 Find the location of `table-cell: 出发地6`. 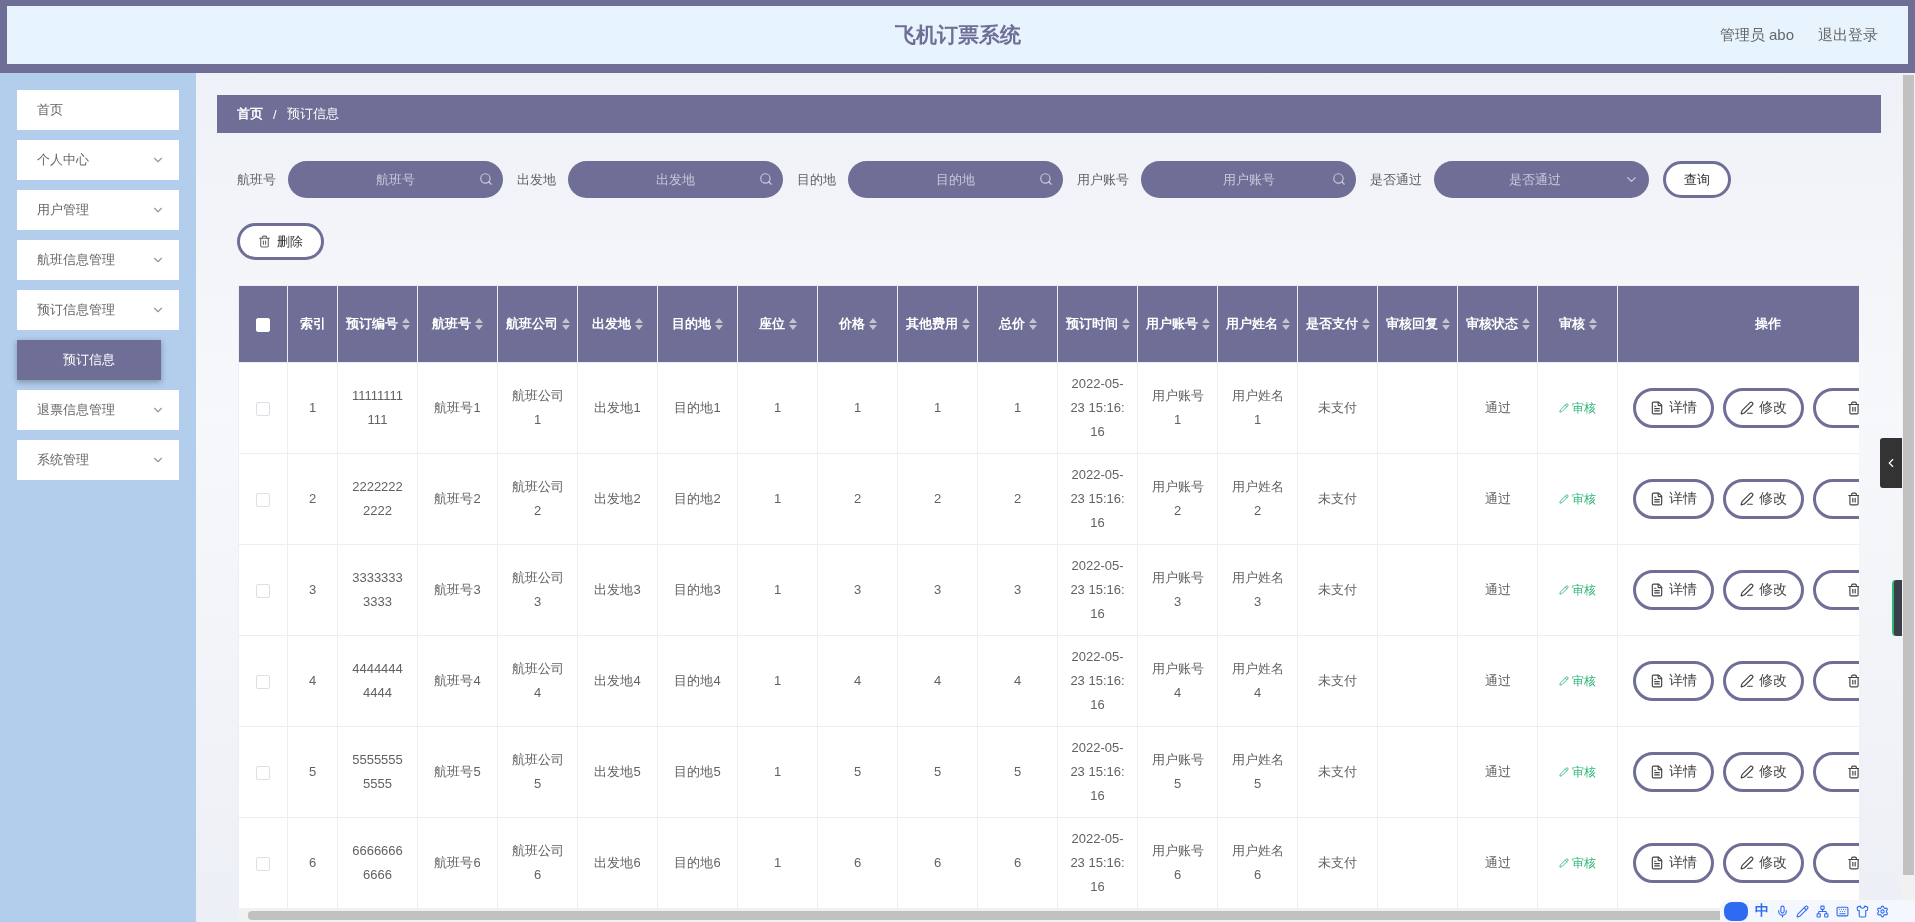

table-cell: 出发地6 is located at coordinates (617, 862).